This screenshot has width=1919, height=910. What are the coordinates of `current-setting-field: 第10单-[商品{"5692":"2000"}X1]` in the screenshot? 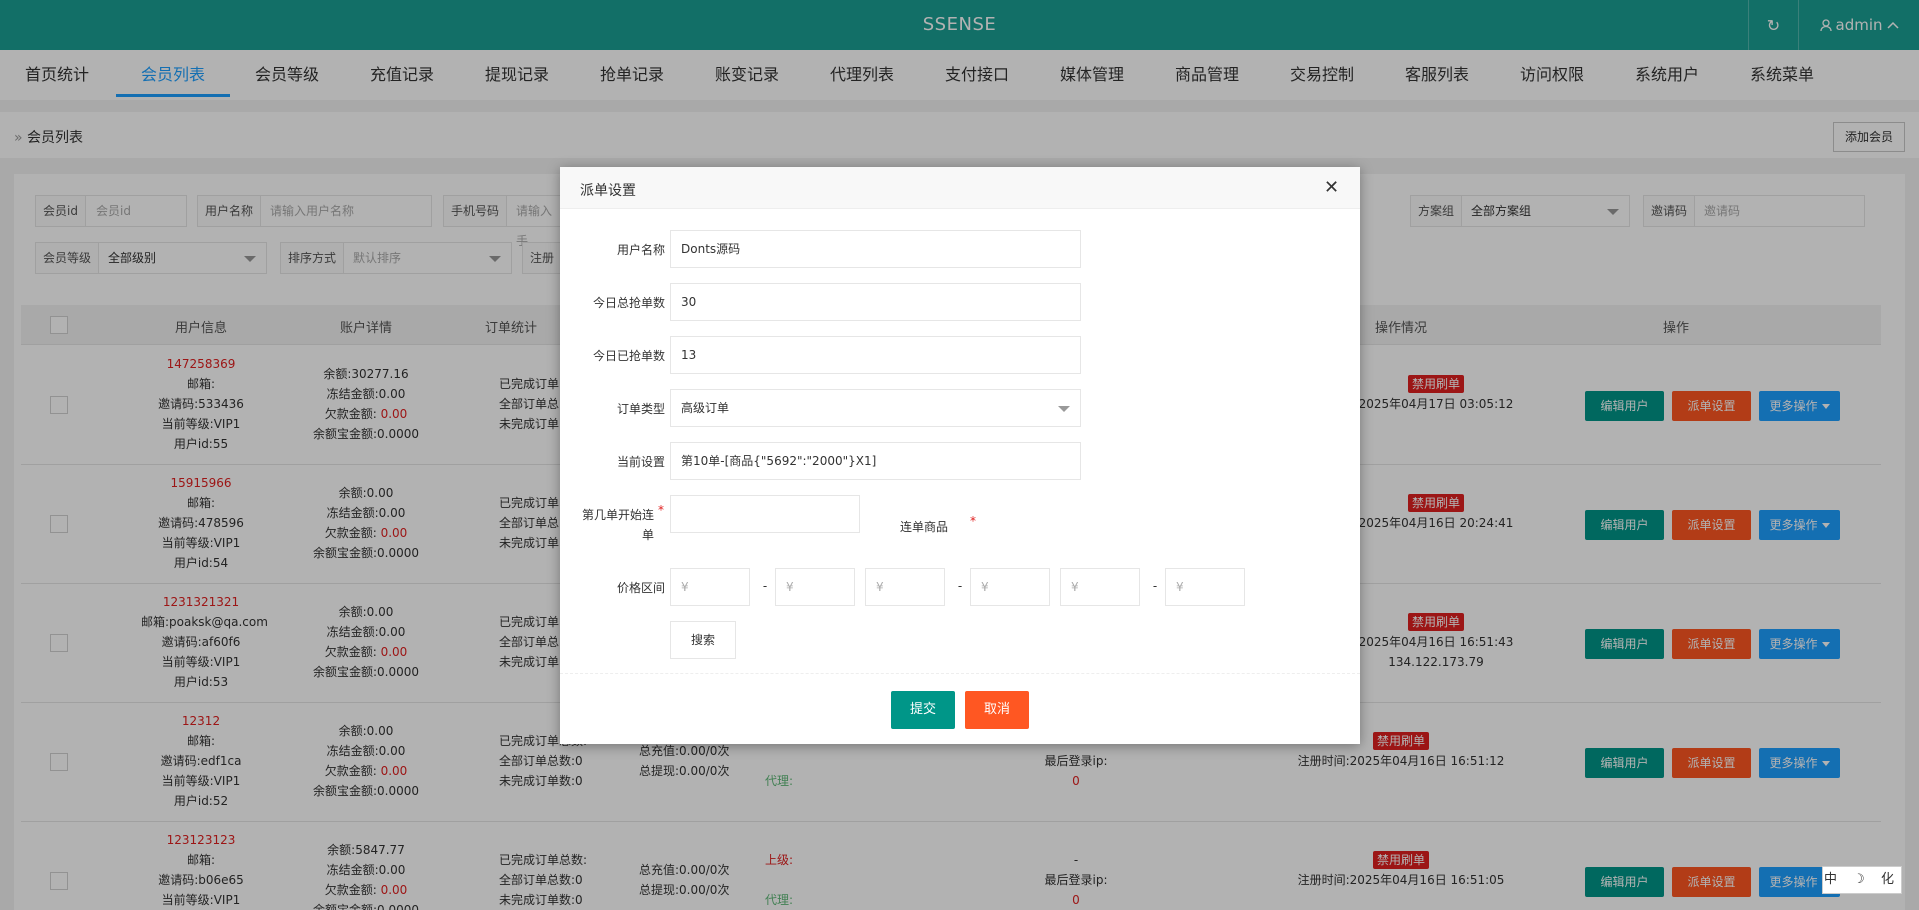 It's located at (875, 461).